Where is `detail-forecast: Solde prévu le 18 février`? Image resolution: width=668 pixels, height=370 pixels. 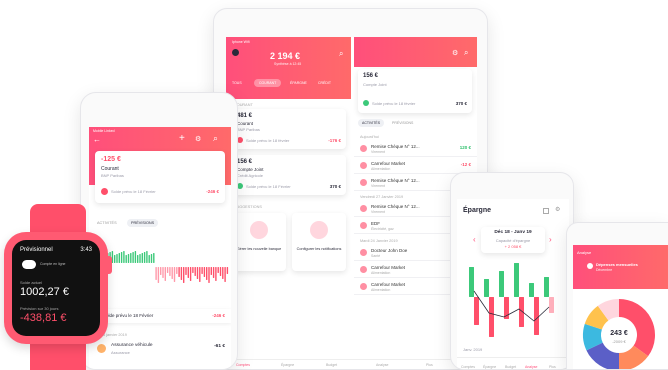 detail-forecast: Solde prévu le 18 février is located at coordinates (394, 103).